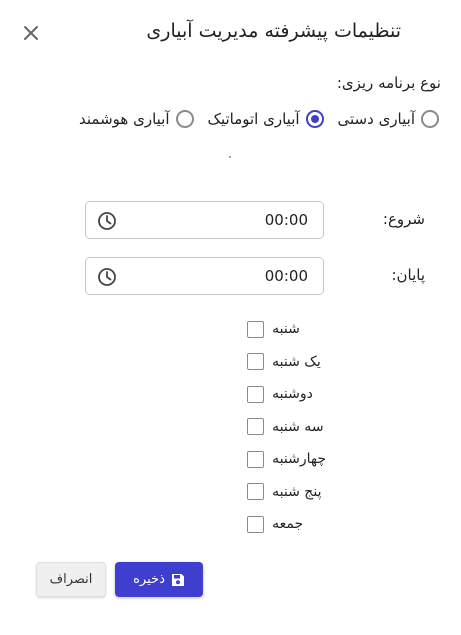  What do you see at coordinates (256, 427) in the screenshot?
I see `checkbox-tuesday` at bounding box center [256, 427].